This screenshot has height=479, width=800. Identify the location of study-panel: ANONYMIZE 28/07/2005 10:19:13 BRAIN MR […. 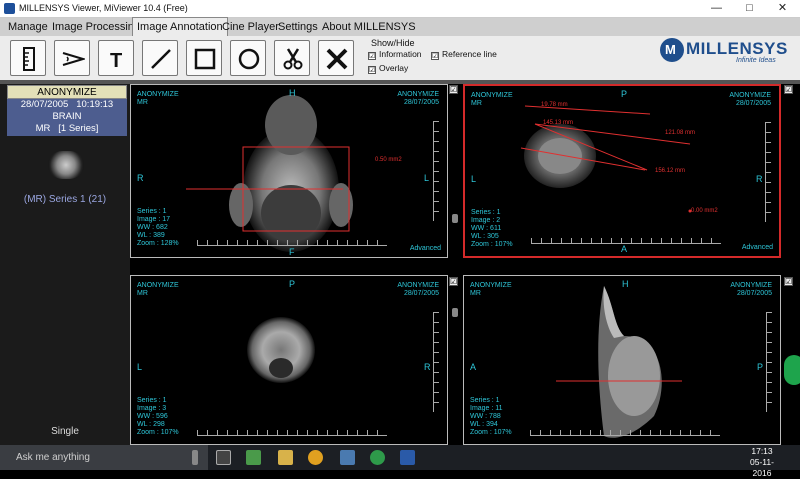
(65, 264).